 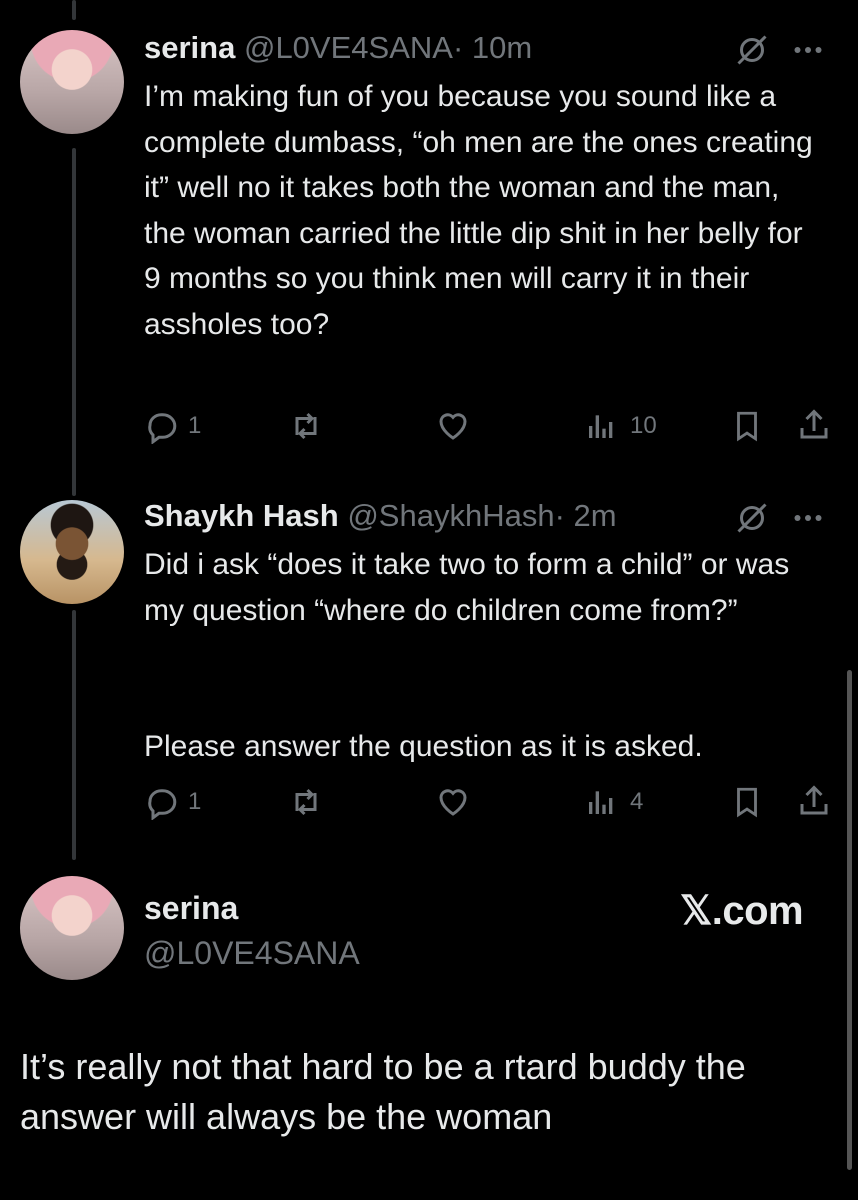 I want to click on tweet-header: serina @L0VE4SANA· 10m, so click(x=338, y=48).